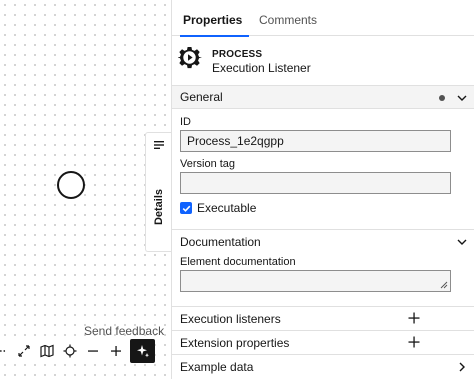 Image resolution: width=474 pixels, height=379 pixels. Describe the element at coordinates (235, 342) in the screenshot. I see `group-extension-properties-title: Extension properties` at that location.